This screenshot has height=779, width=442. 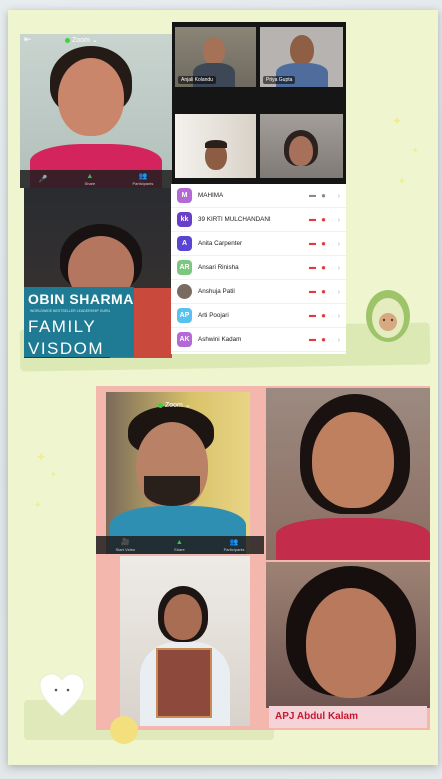 What do you see at coordinates (323, 195) in the screenshot?
I see `mic-icon: ●` at bounding box center [323, 195].